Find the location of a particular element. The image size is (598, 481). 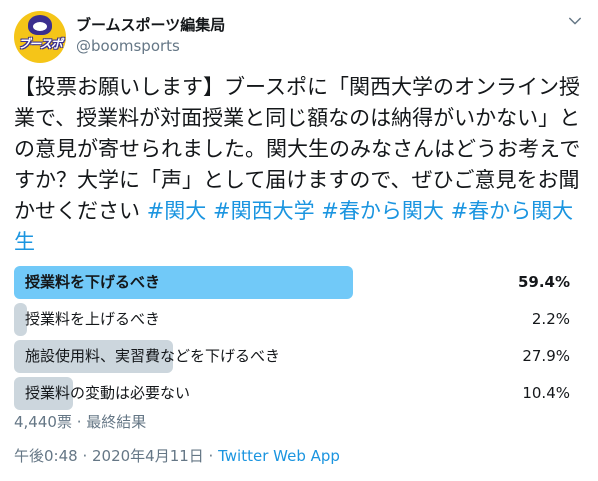

author-name: ブームスポーツ編集局 is located at coordinates (150, 24).